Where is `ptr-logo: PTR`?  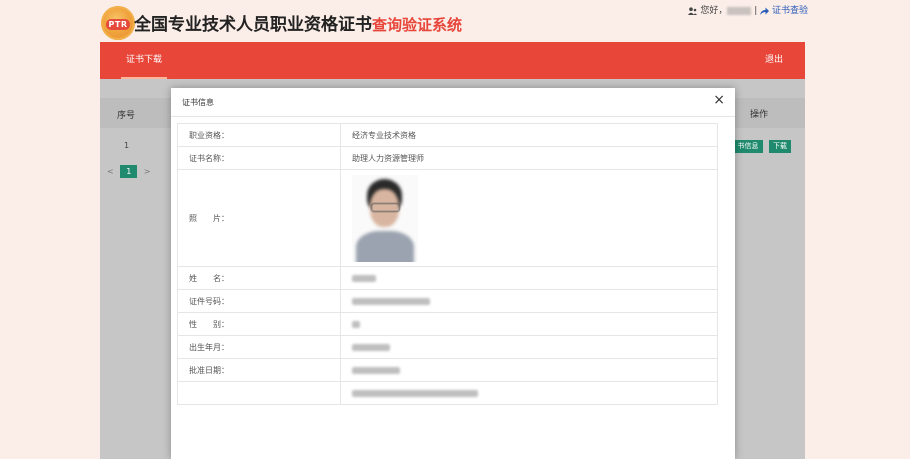
ptr-logo: PTR is located at coordinates (118, 23).